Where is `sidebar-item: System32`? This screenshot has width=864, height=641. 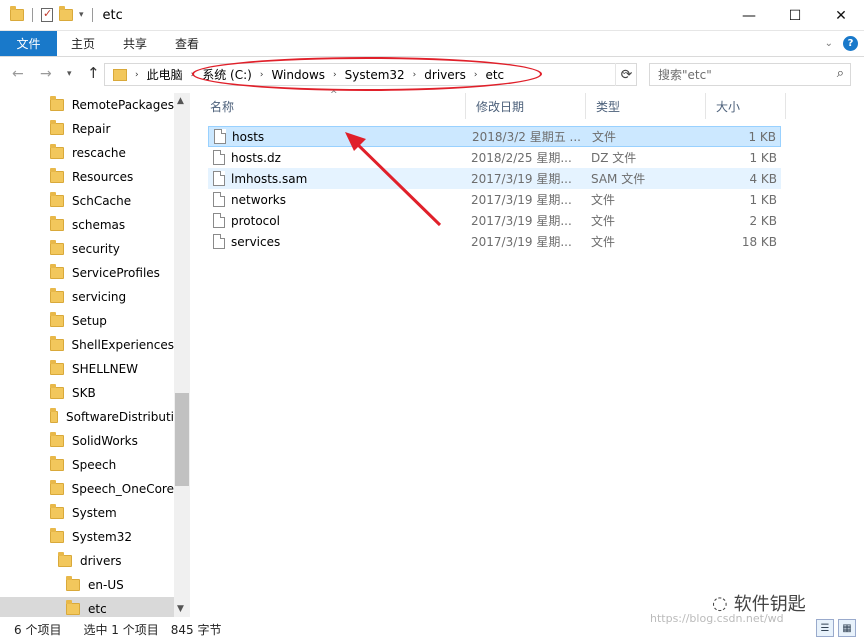
sidebar-item: System32 is located at coordinates (87, 537).